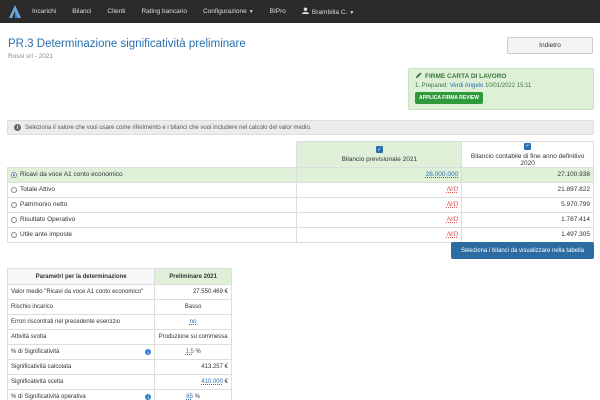  I want to click on cb-wrap-b: ✓, so click(527, 146).